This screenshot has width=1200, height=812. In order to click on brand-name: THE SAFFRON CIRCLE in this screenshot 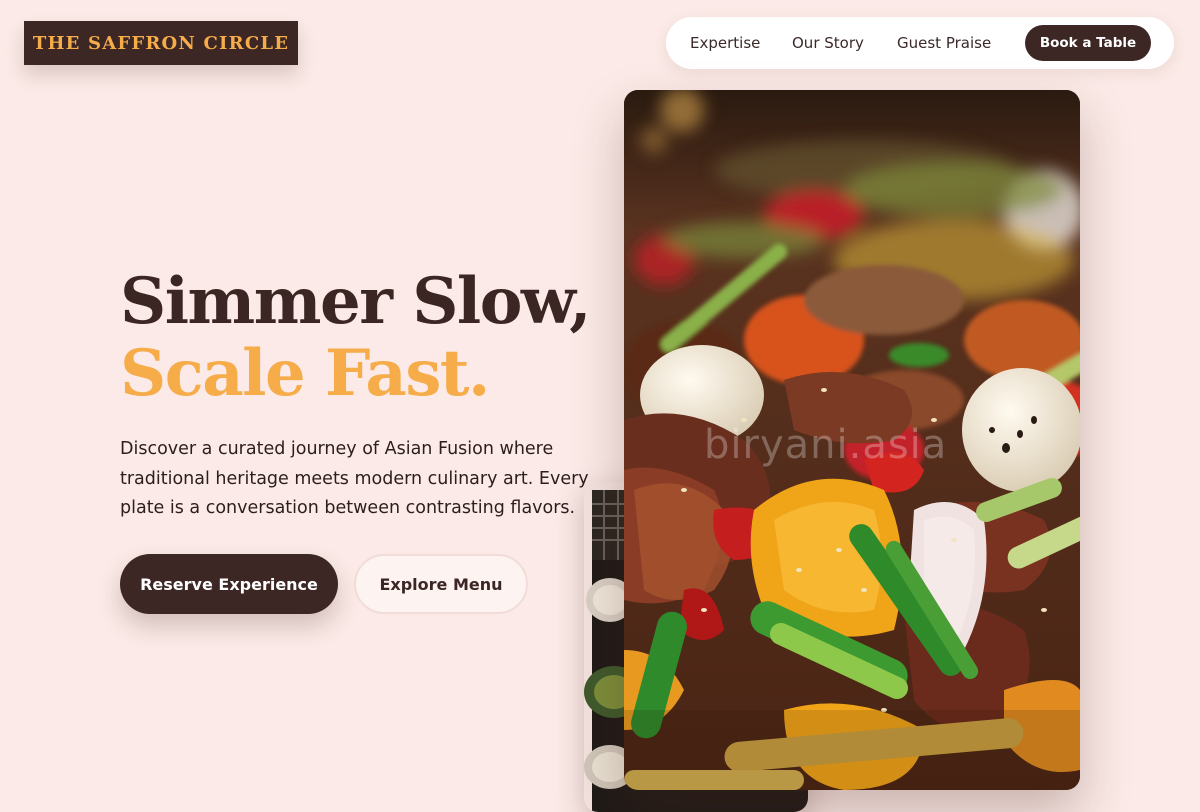, I will do `click(161, 43)`.